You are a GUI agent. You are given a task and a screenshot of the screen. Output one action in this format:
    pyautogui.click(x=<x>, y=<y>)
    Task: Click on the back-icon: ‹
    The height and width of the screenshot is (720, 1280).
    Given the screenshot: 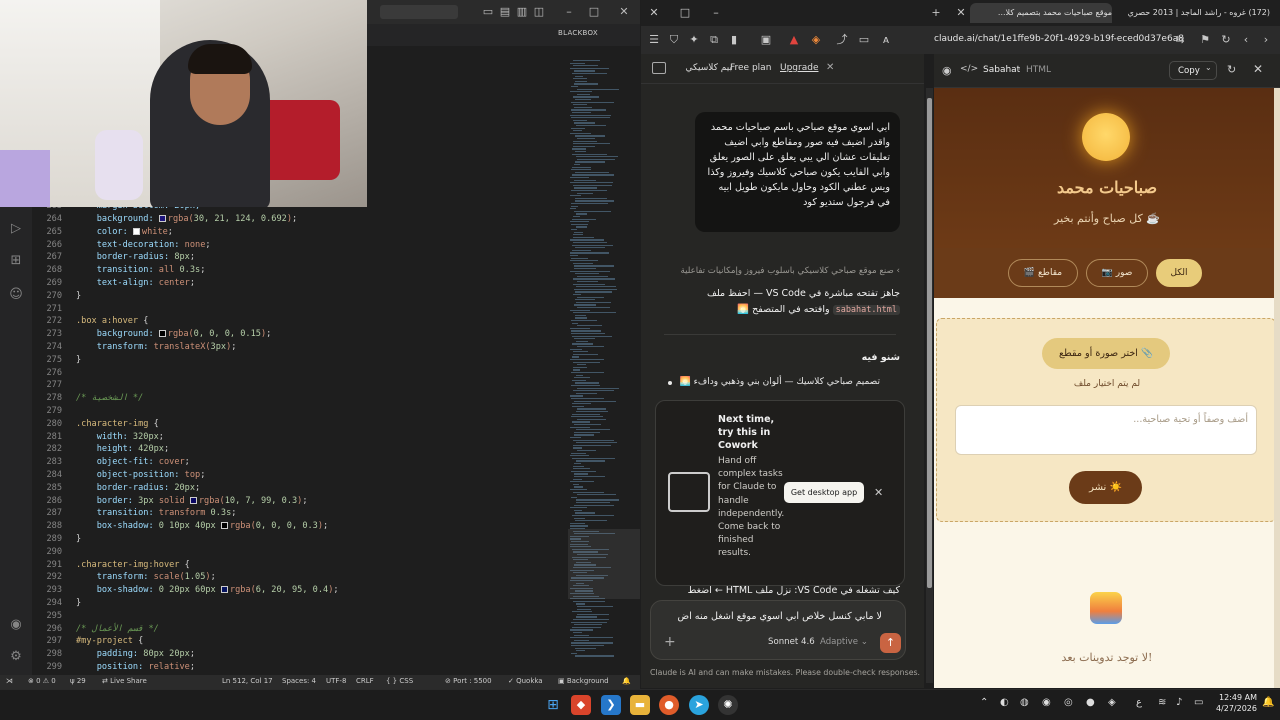 What is the action you would take?
    pyautogui.click(x=1246, y=40)
    